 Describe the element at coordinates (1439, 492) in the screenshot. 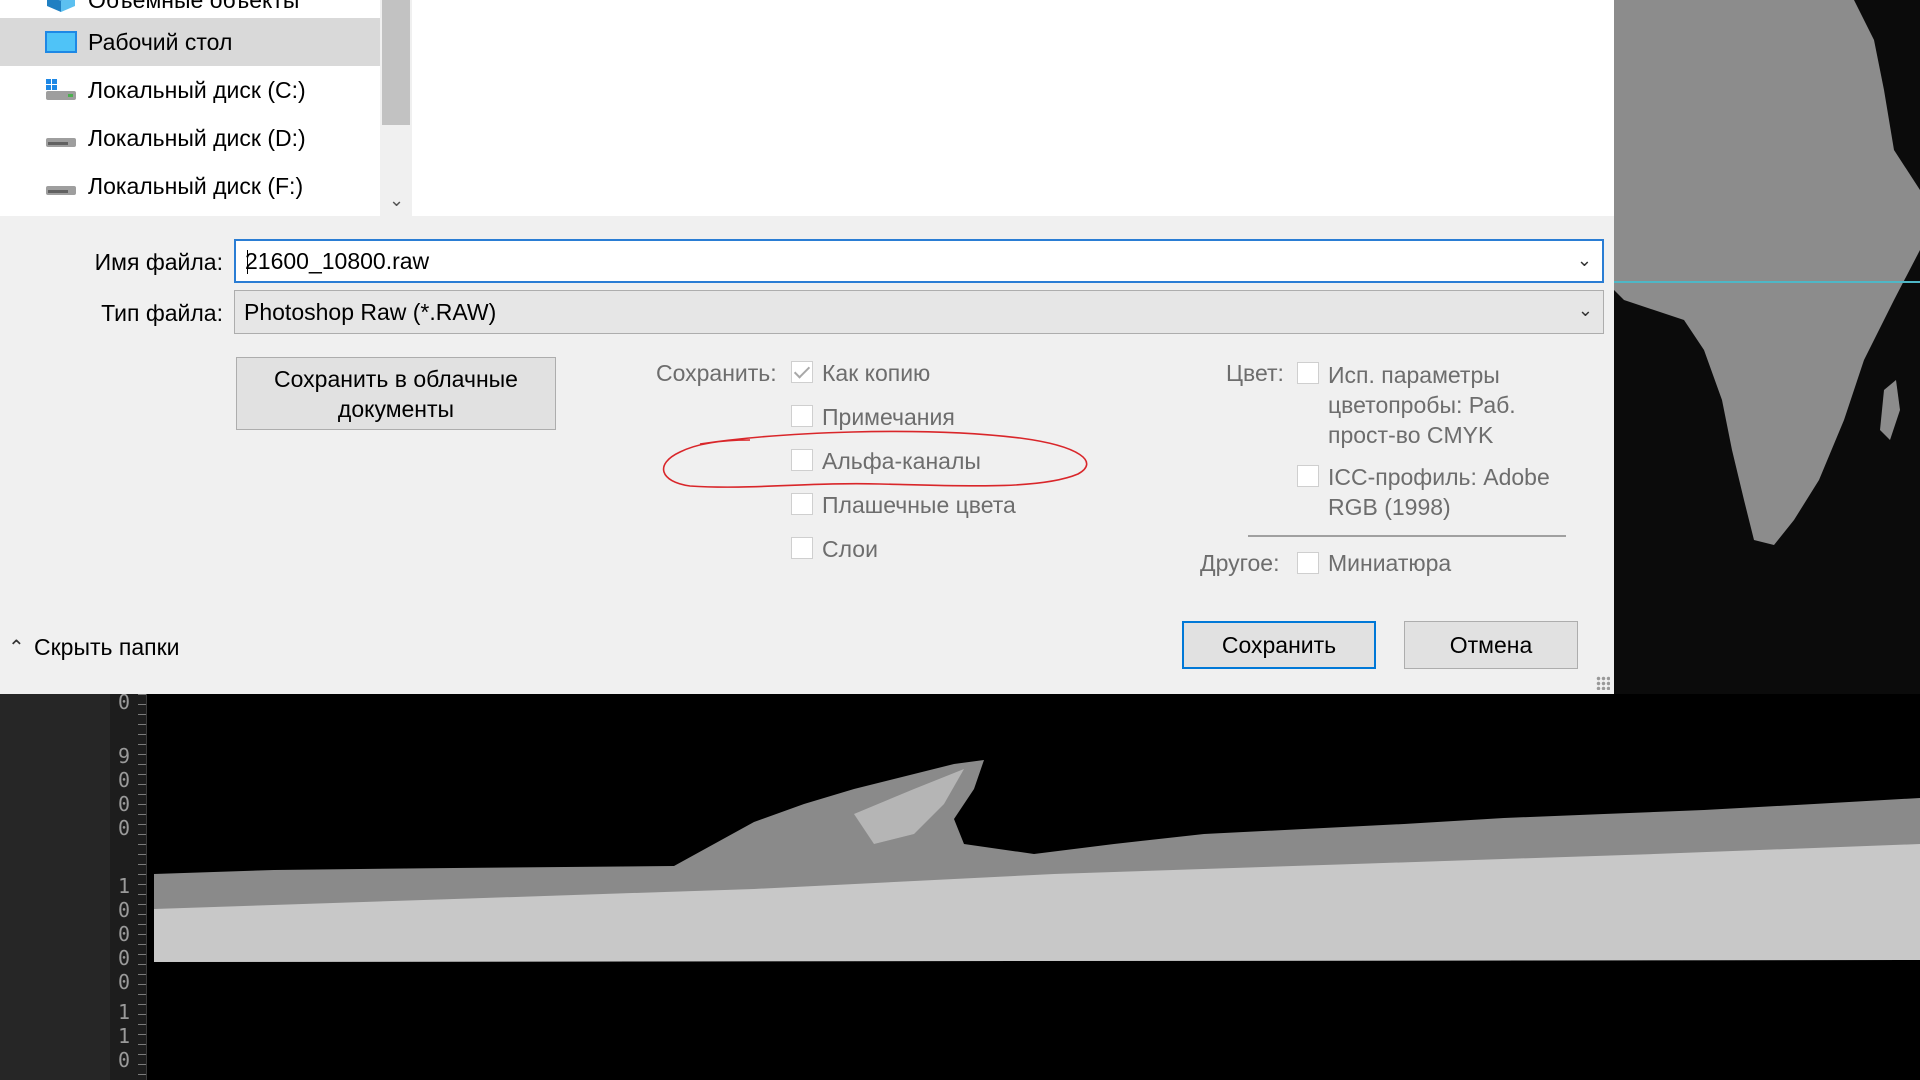

I see `icc-profile-label: ICC-профиль: Adobe RGB (1998)` at that location.